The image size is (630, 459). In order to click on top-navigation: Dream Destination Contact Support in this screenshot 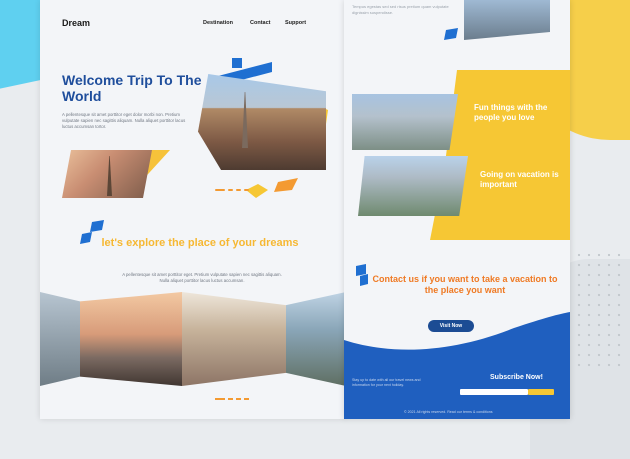, I will do `click(193, 22)`.